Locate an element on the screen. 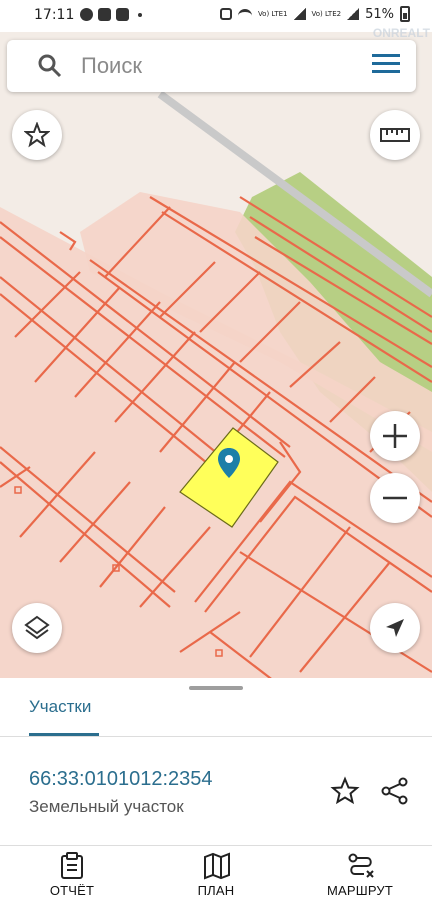 The image size is (432, 910). share-icon is located at coordinates (395, 791).